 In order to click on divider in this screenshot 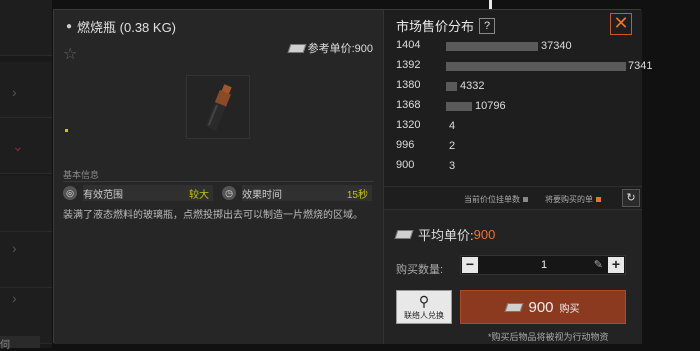, I will do `click(218, 181)`.